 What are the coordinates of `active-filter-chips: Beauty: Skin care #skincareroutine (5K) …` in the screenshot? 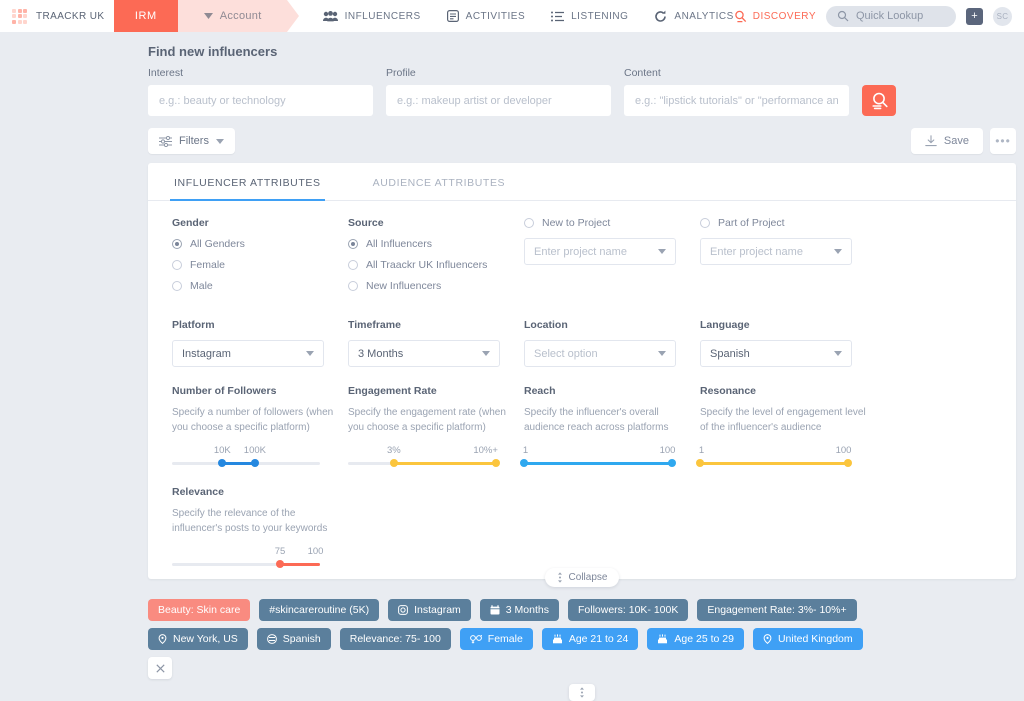 It's located at (520, 633).